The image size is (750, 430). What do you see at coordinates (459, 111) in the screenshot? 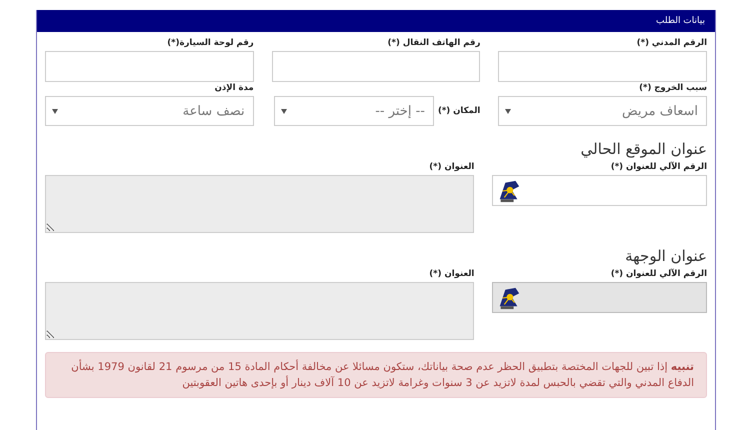
I see `field-label: المكان (*)` at bounding box center [459, 111].